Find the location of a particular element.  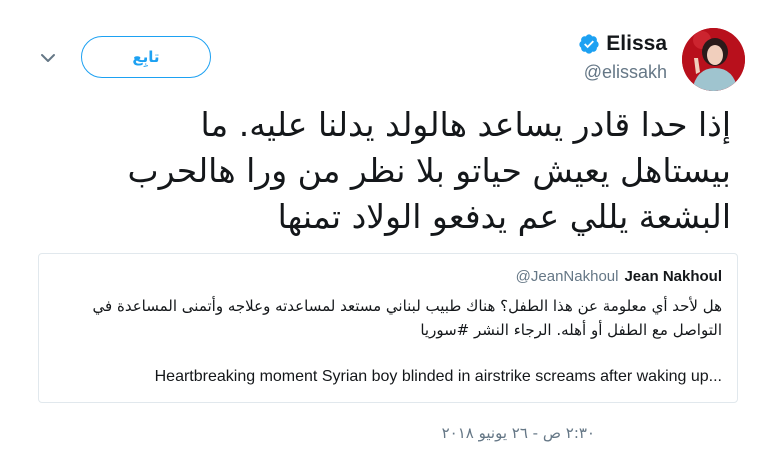

author-block: Elissa @elissakh is located at coordinates (622, 57).